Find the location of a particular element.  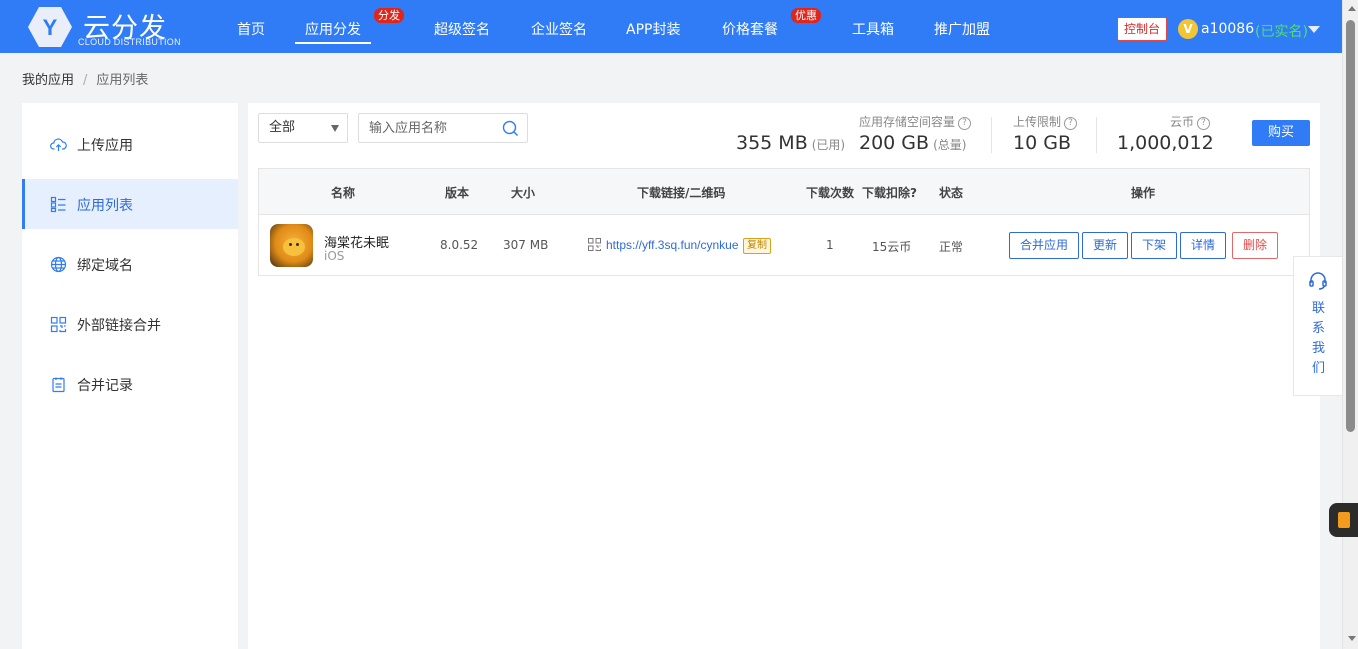

brand-subtitle: CLOUD DISTRIBUTION is located at coordinates (129, 42).